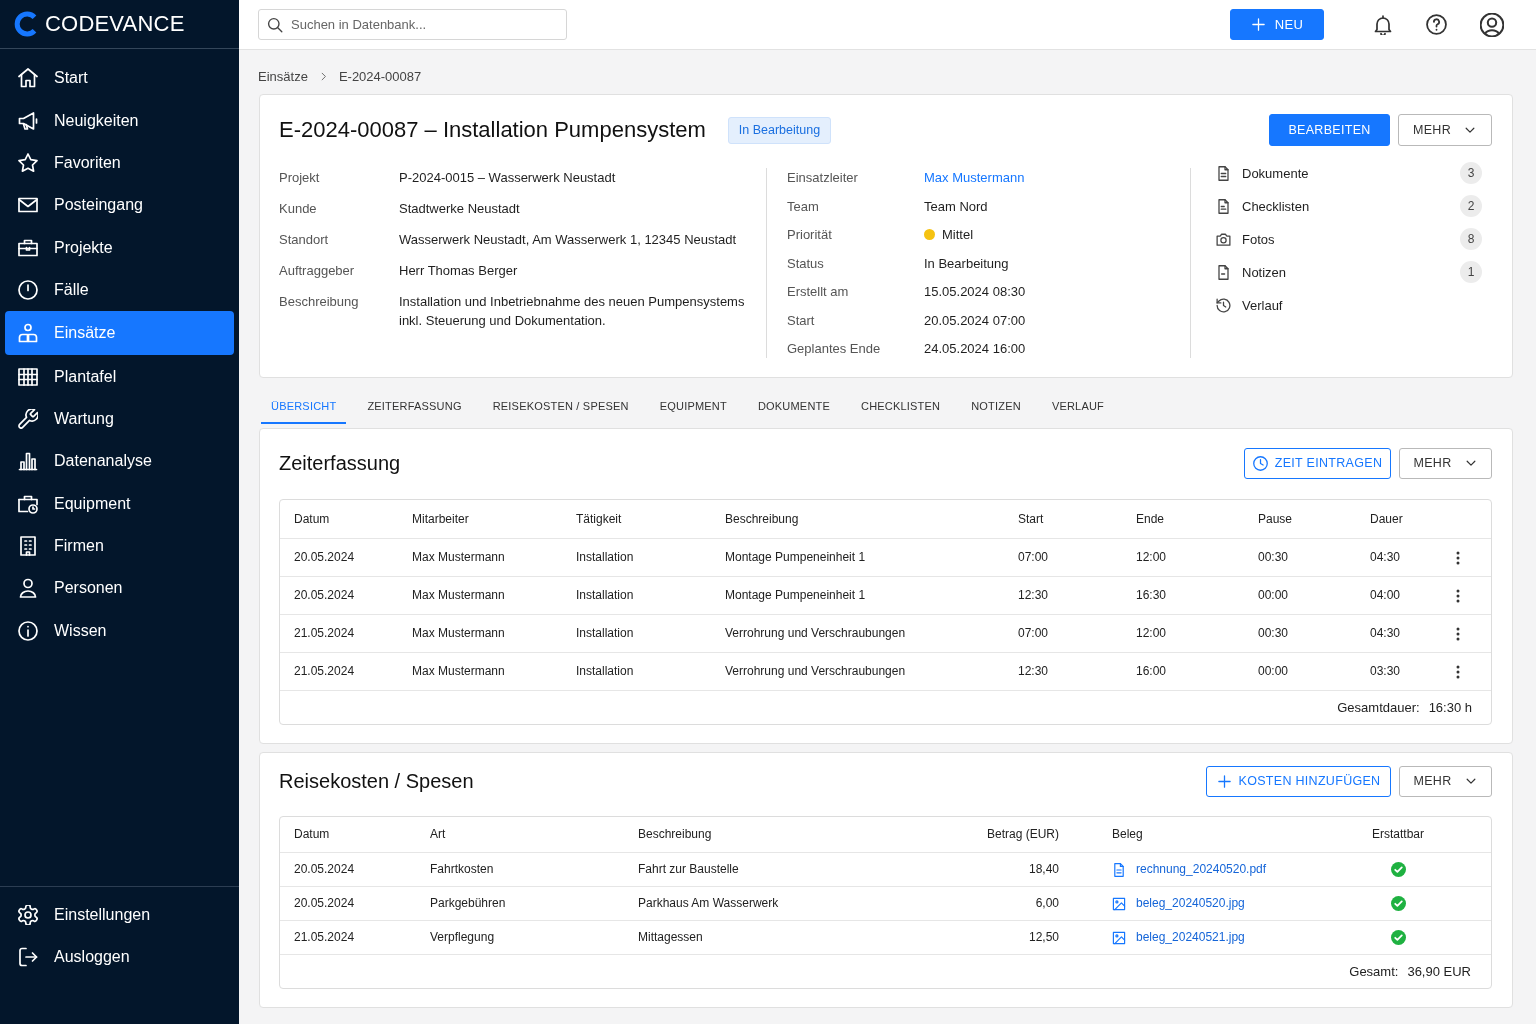  I want to click on attachment-link: Dokumente, so click(1275, 173).